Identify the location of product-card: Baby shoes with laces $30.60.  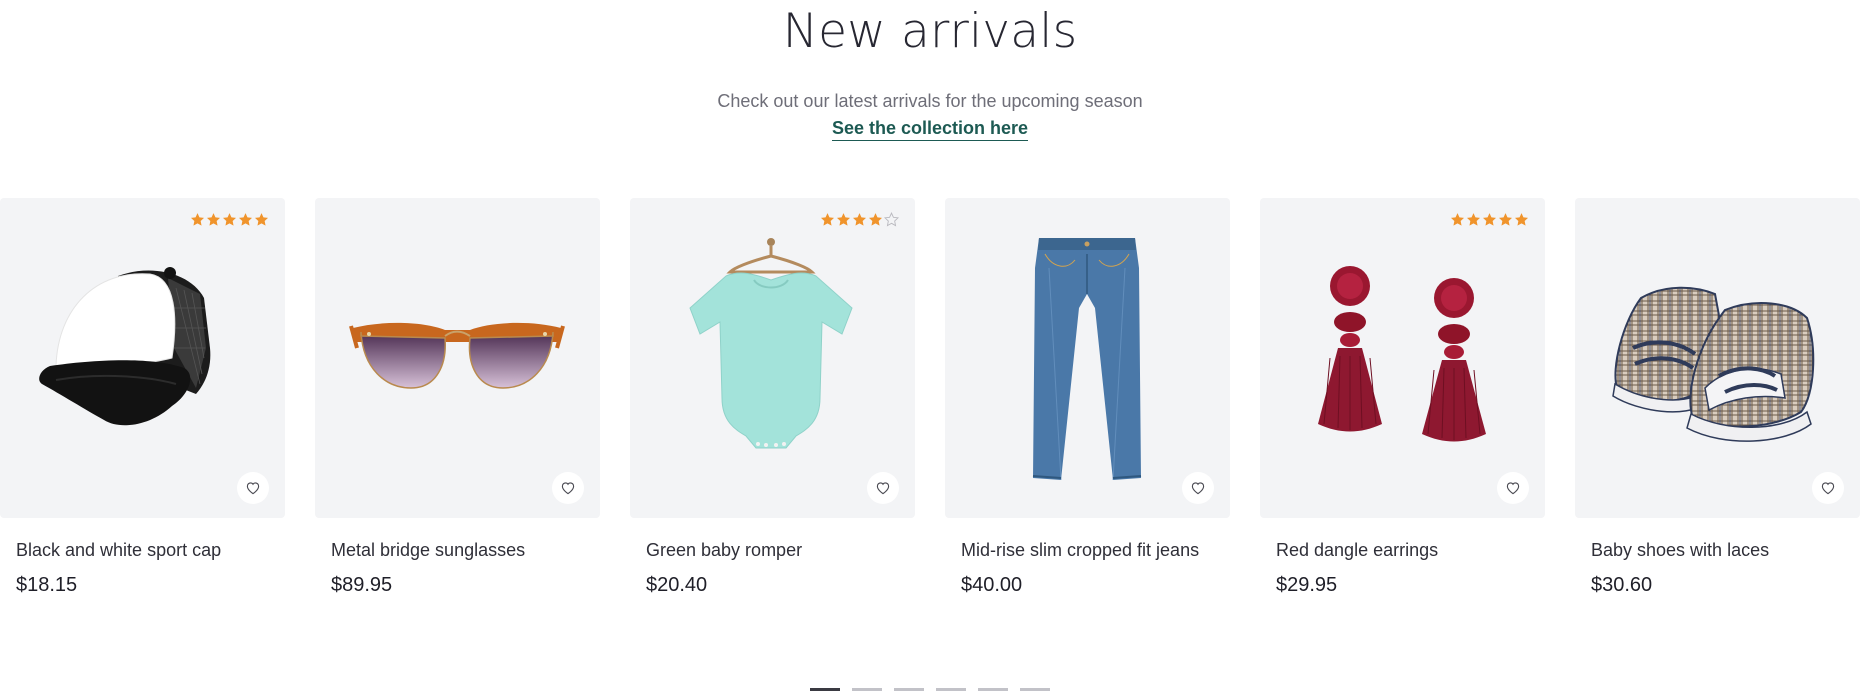
(1717, 397).